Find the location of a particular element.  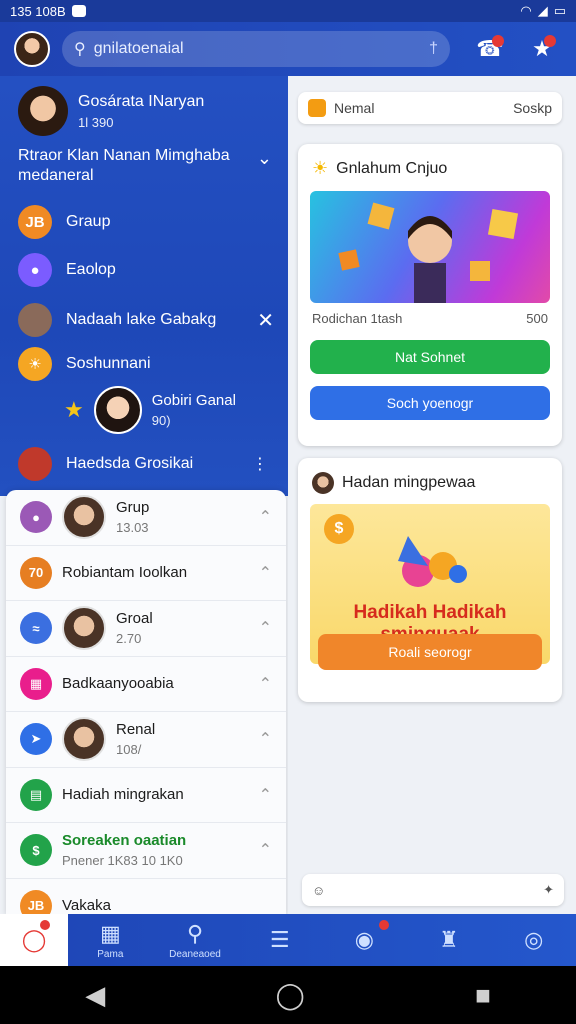

back-icon: ◀ is located at coordinates (95, 995).